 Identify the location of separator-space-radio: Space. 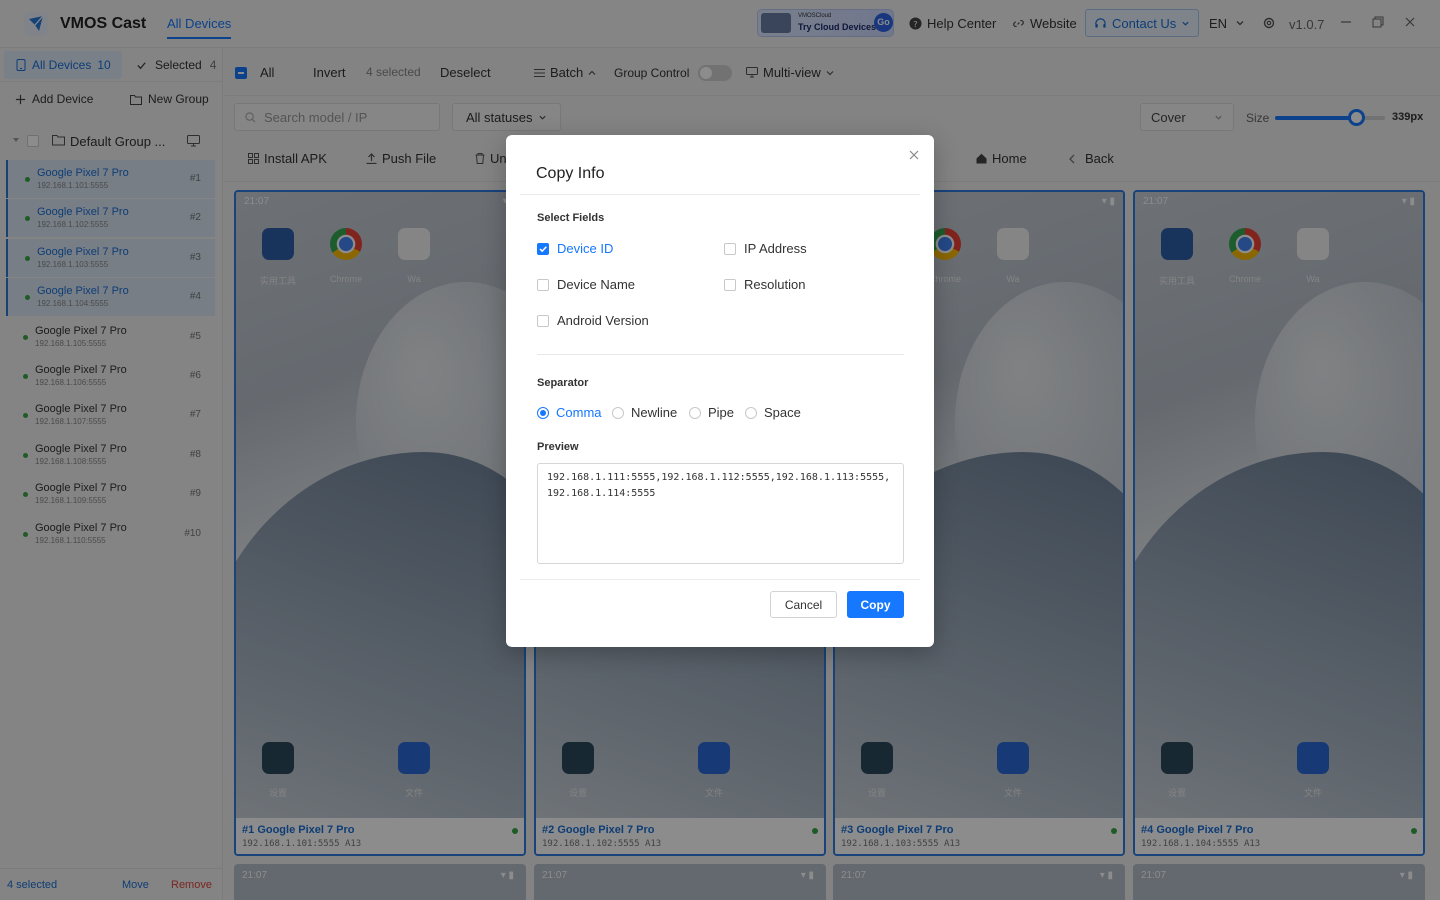
(773, 412).